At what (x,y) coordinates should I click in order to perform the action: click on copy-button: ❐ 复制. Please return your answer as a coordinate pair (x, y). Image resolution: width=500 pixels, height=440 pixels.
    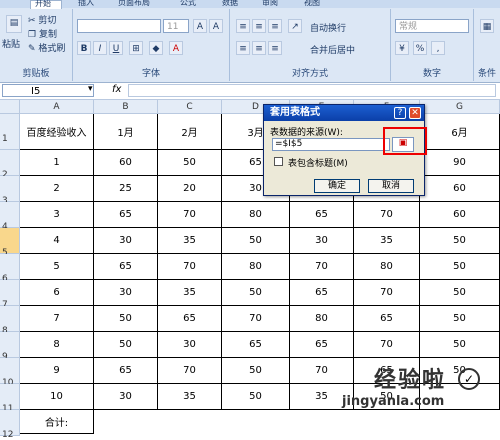
    Looking at the image, I should click on (42, 33).